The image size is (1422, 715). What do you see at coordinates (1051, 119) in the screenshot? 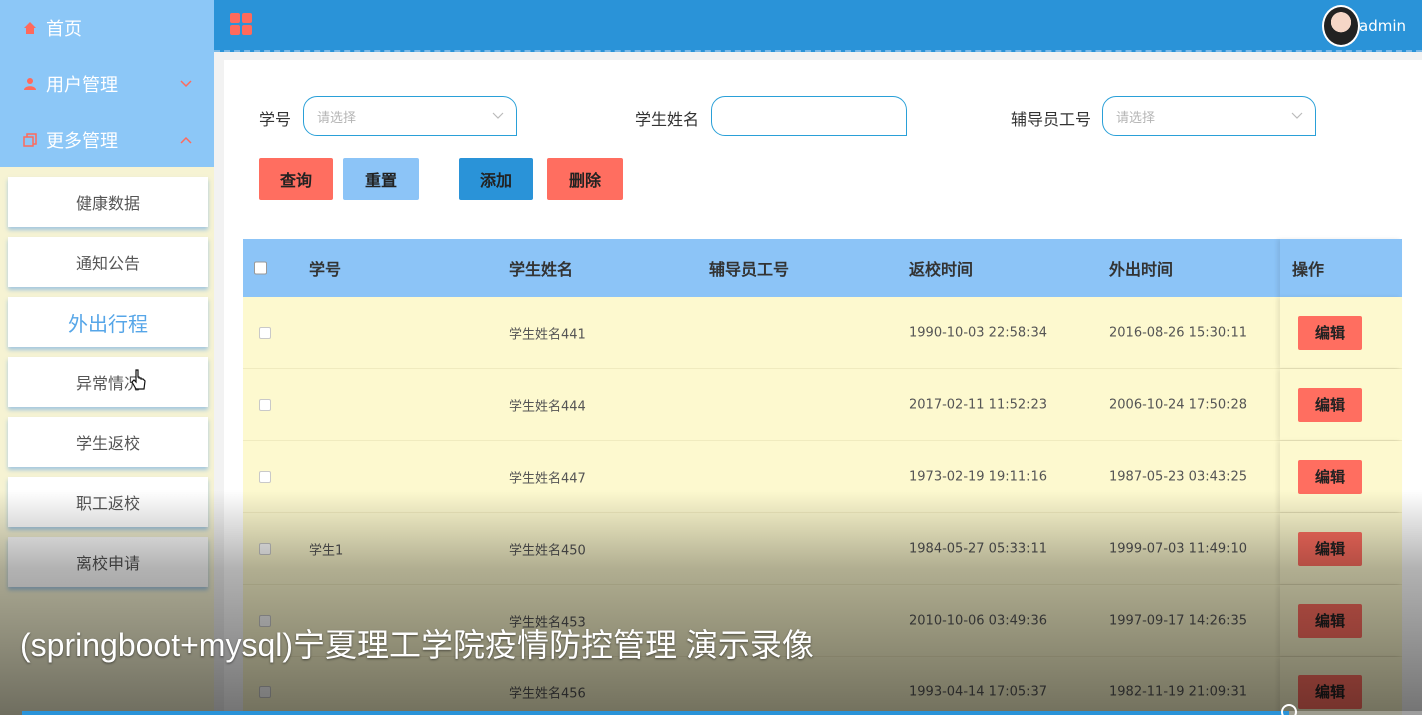
I see `counselor-id-label: 辅导员工号` at bounding box center [1051, 119].